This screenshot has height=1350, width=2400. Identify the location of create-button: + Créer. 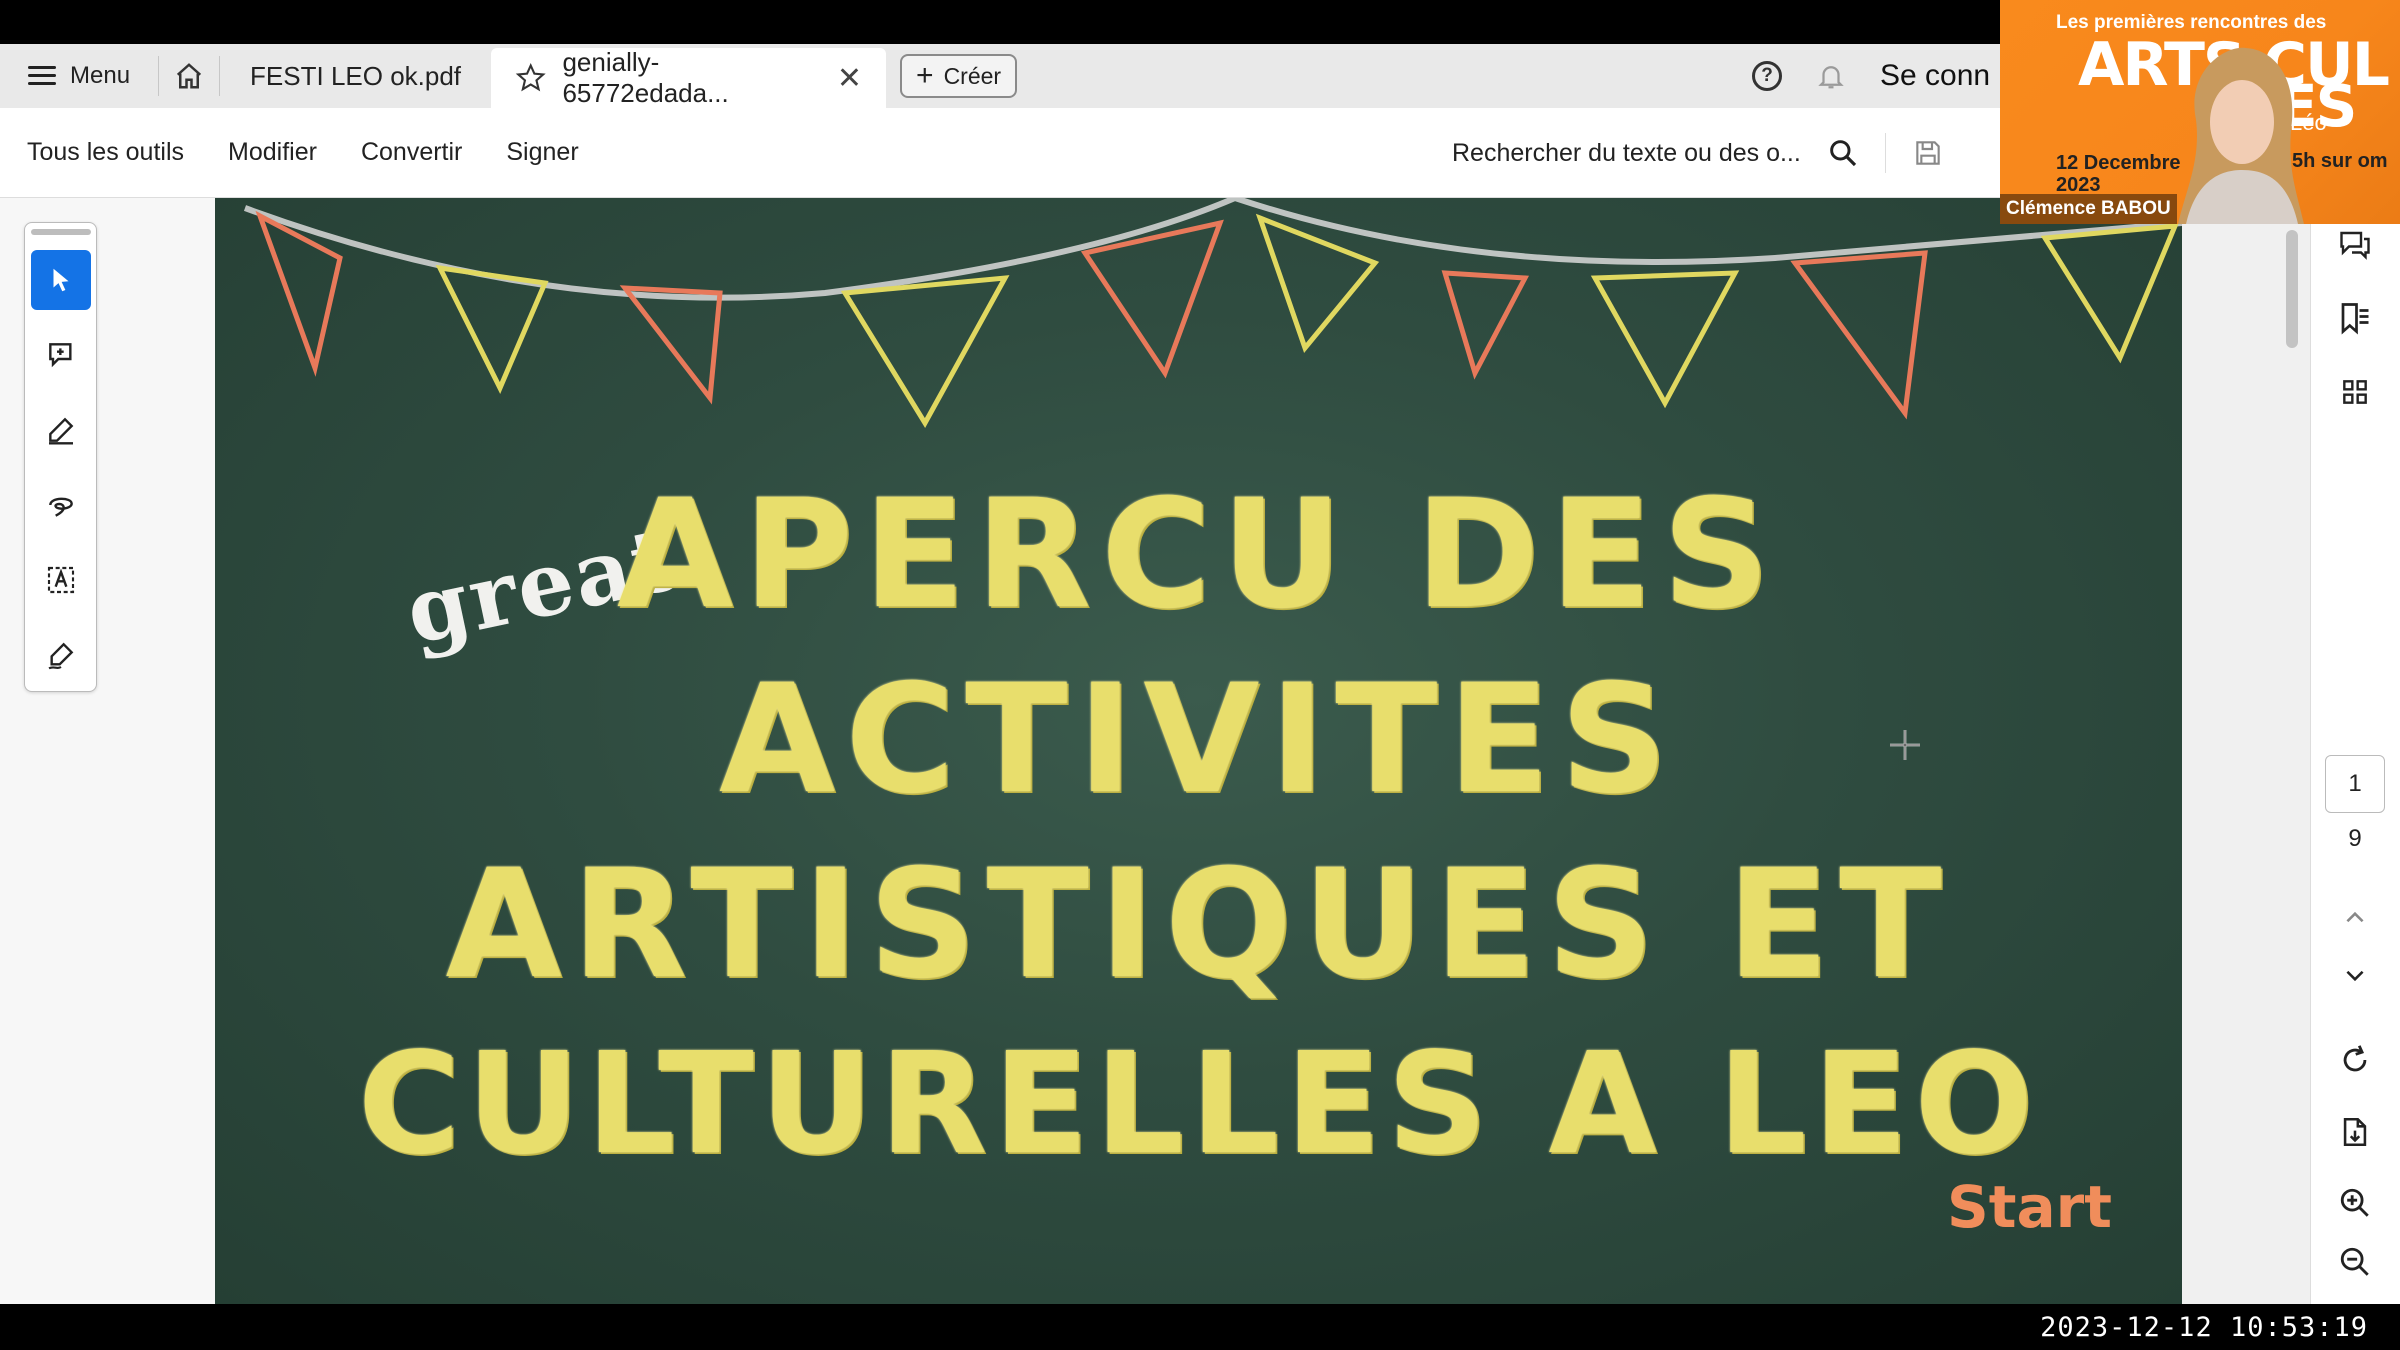
(959, 76).